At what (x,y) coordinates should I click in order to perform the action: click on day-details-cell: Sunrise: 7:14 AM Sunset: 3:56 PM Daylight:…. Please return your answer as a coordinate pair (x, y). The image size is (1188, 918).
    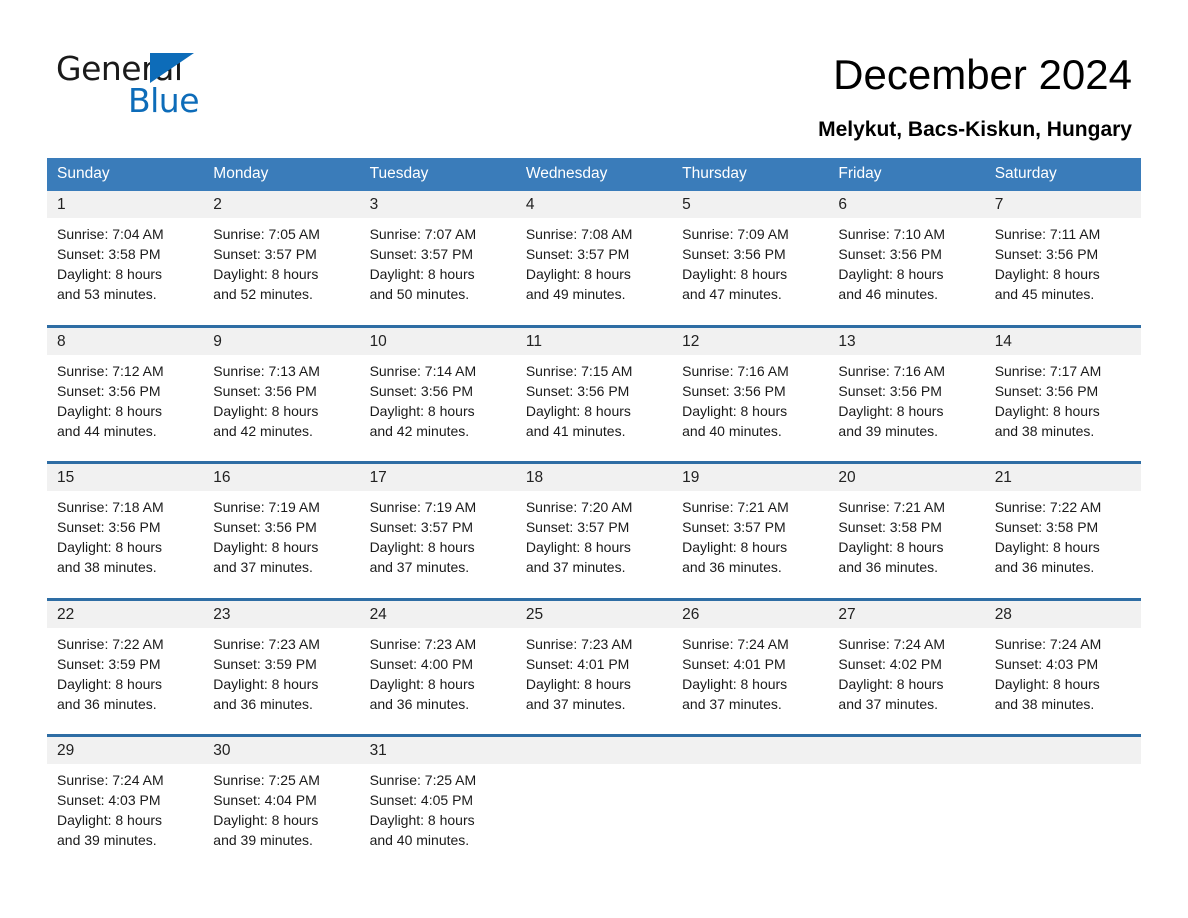
    Looking at the image, I should click on (437, 408).